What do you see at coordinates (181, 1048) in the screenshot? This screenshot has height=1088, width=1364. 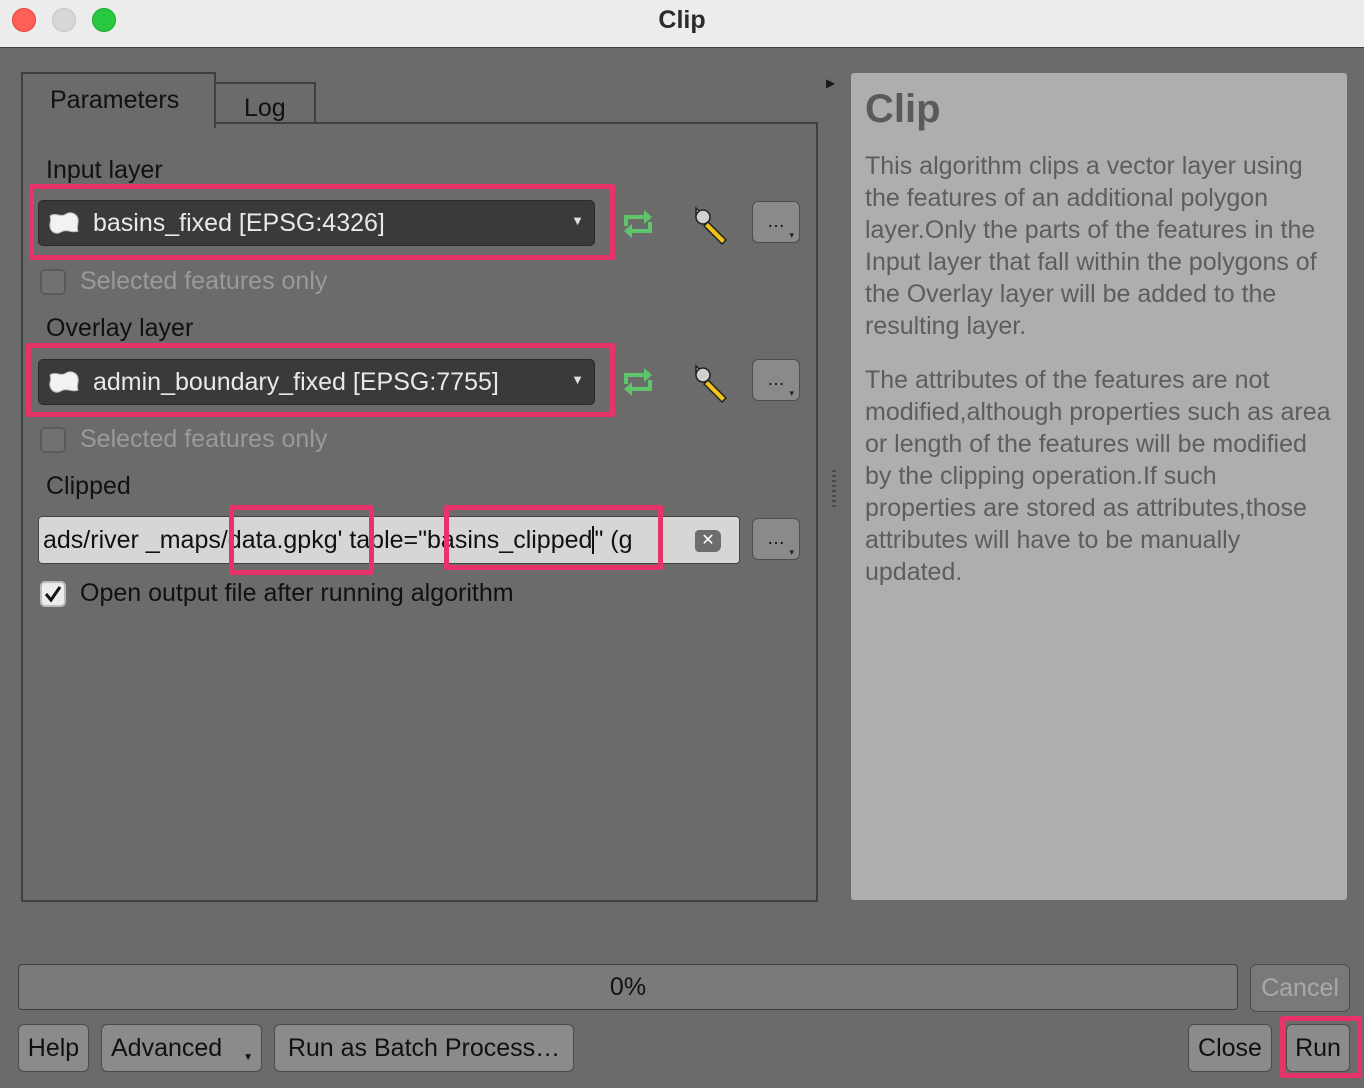 I see `advanced-button: Advanced ▼` at bounding box center [181, 1048].